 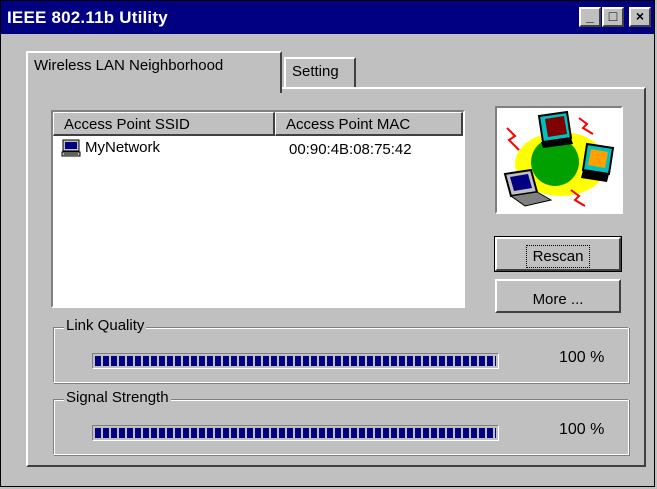 What do you see at coordinates (341, 422) in the screenshot?
I see `signal-strength-group: Signal Strength 100 %` at bounding box center [341, 422].